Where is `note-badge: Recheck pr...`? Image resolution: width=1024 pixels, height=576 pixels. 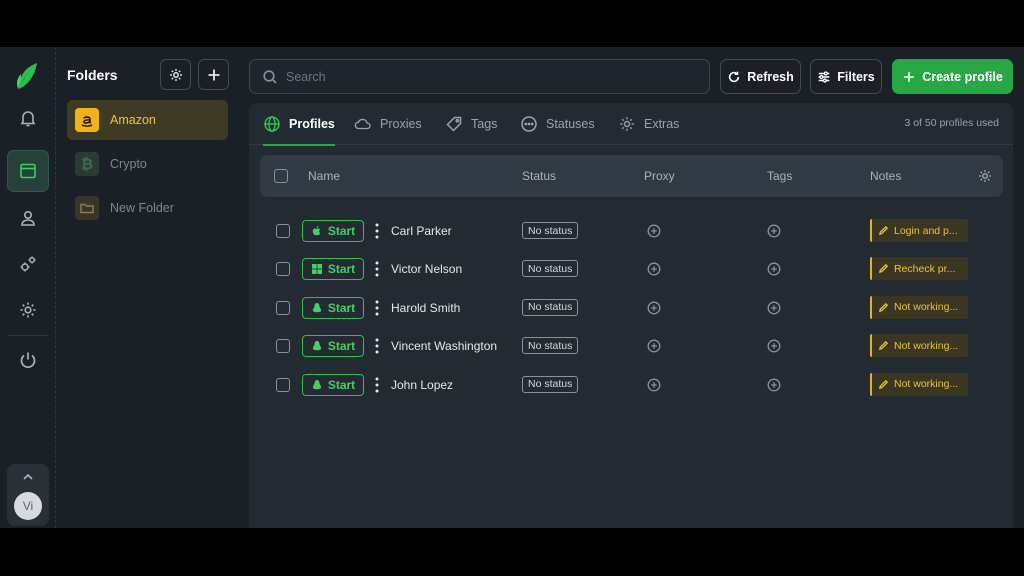
note-badge: Recheck pr... is located at coordinates (919, 269).